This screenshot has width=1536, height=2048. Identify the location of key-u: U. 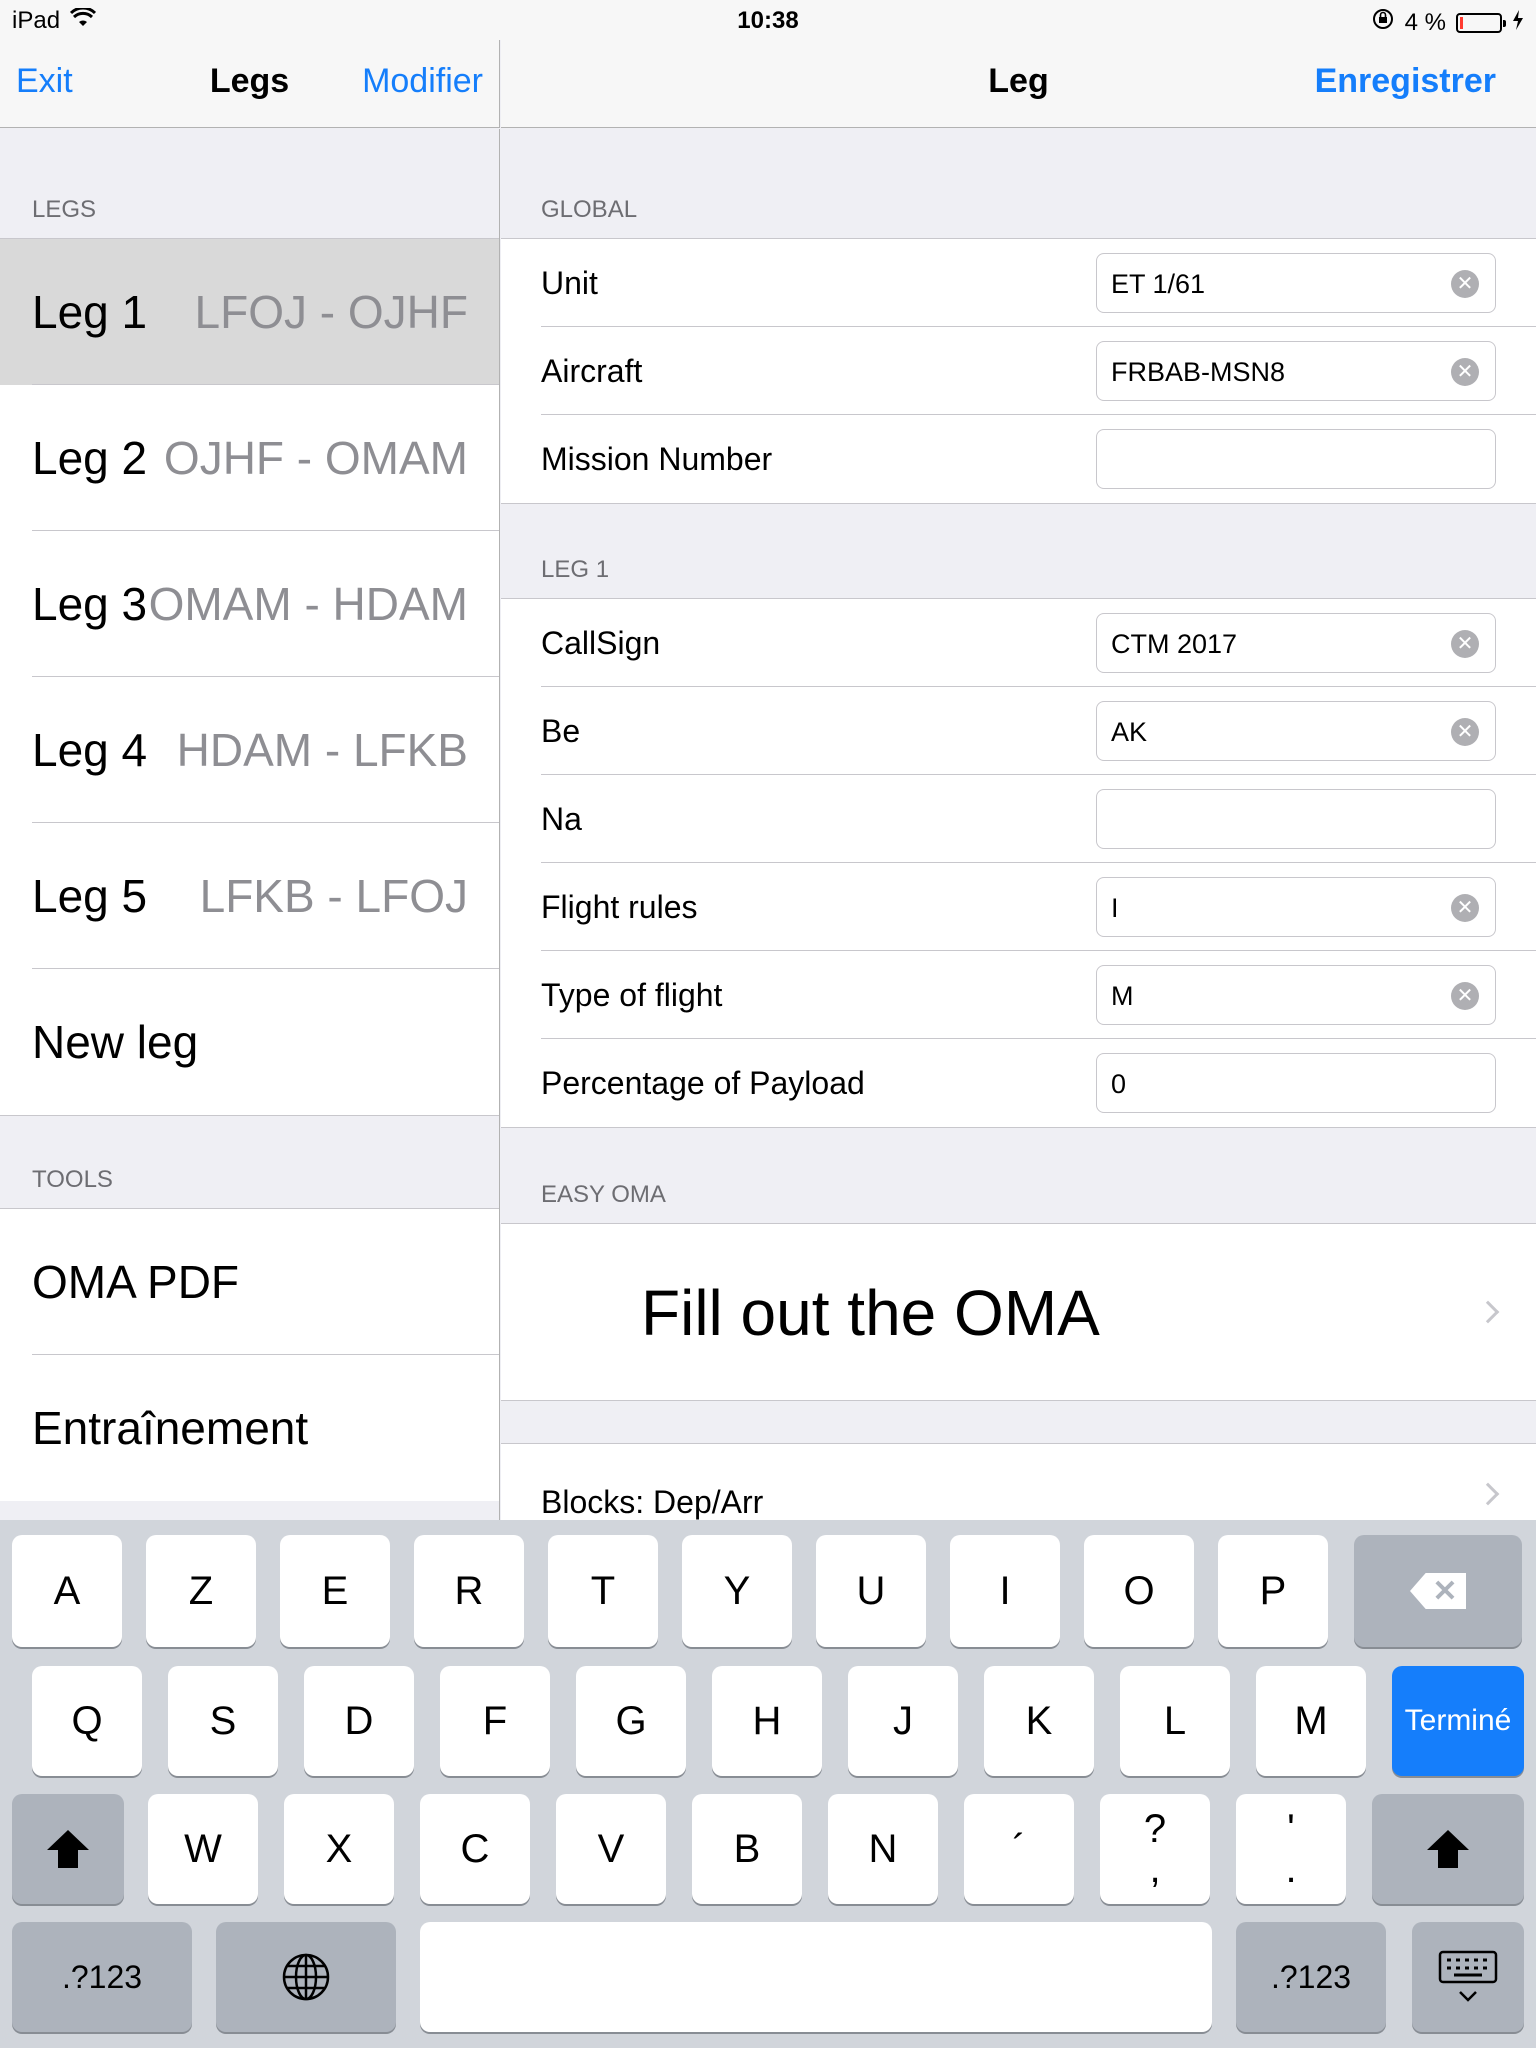
(871, 1591).